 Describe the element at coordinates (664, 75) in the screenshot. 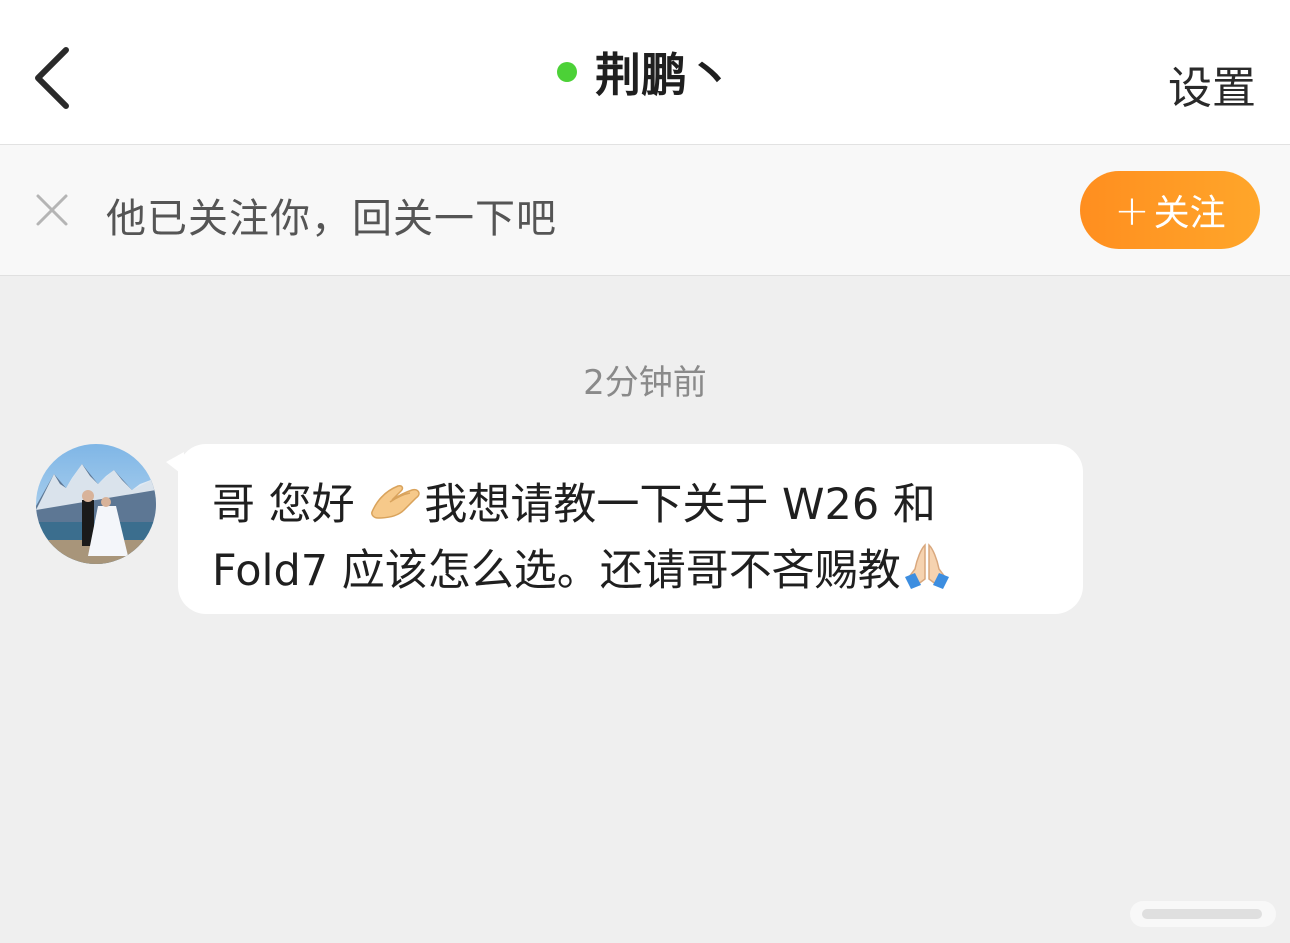

I see `contact-name-title: 荆鹏丶` at that location.